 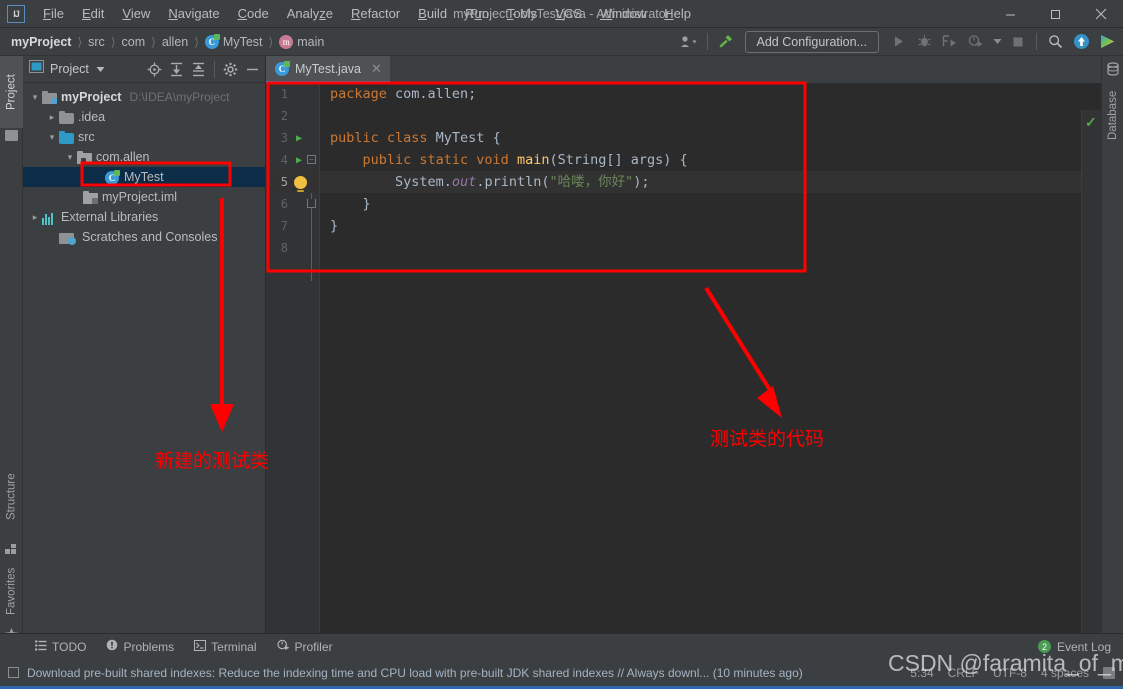 I want to click on line-number: 8, so click(x=284, y=248).